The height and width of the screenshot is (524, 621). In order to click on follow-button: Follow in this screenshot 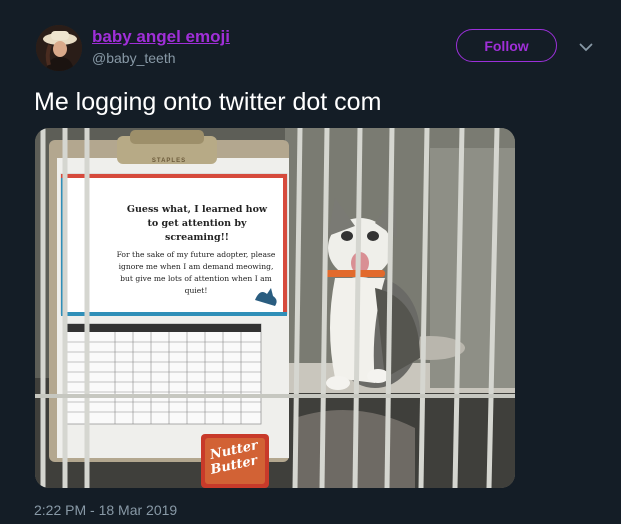, I will do `click(506, 45)`.